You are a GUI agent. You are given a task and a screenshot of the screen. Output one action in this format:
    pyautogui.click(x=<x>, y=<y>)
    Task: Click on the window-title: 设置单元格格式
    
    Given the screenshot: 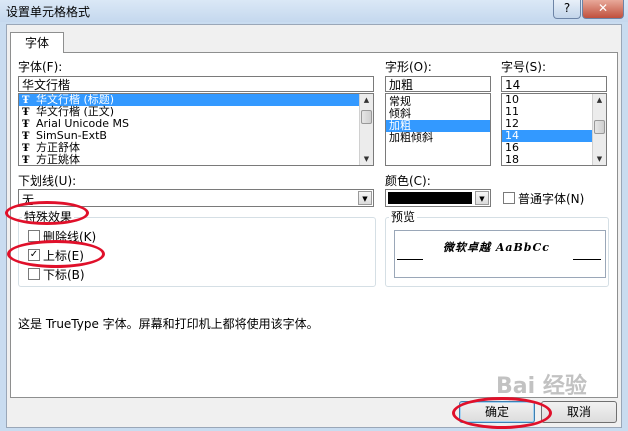 What is the action you would take?
    pyautogui.click(x=48, y=12)
    